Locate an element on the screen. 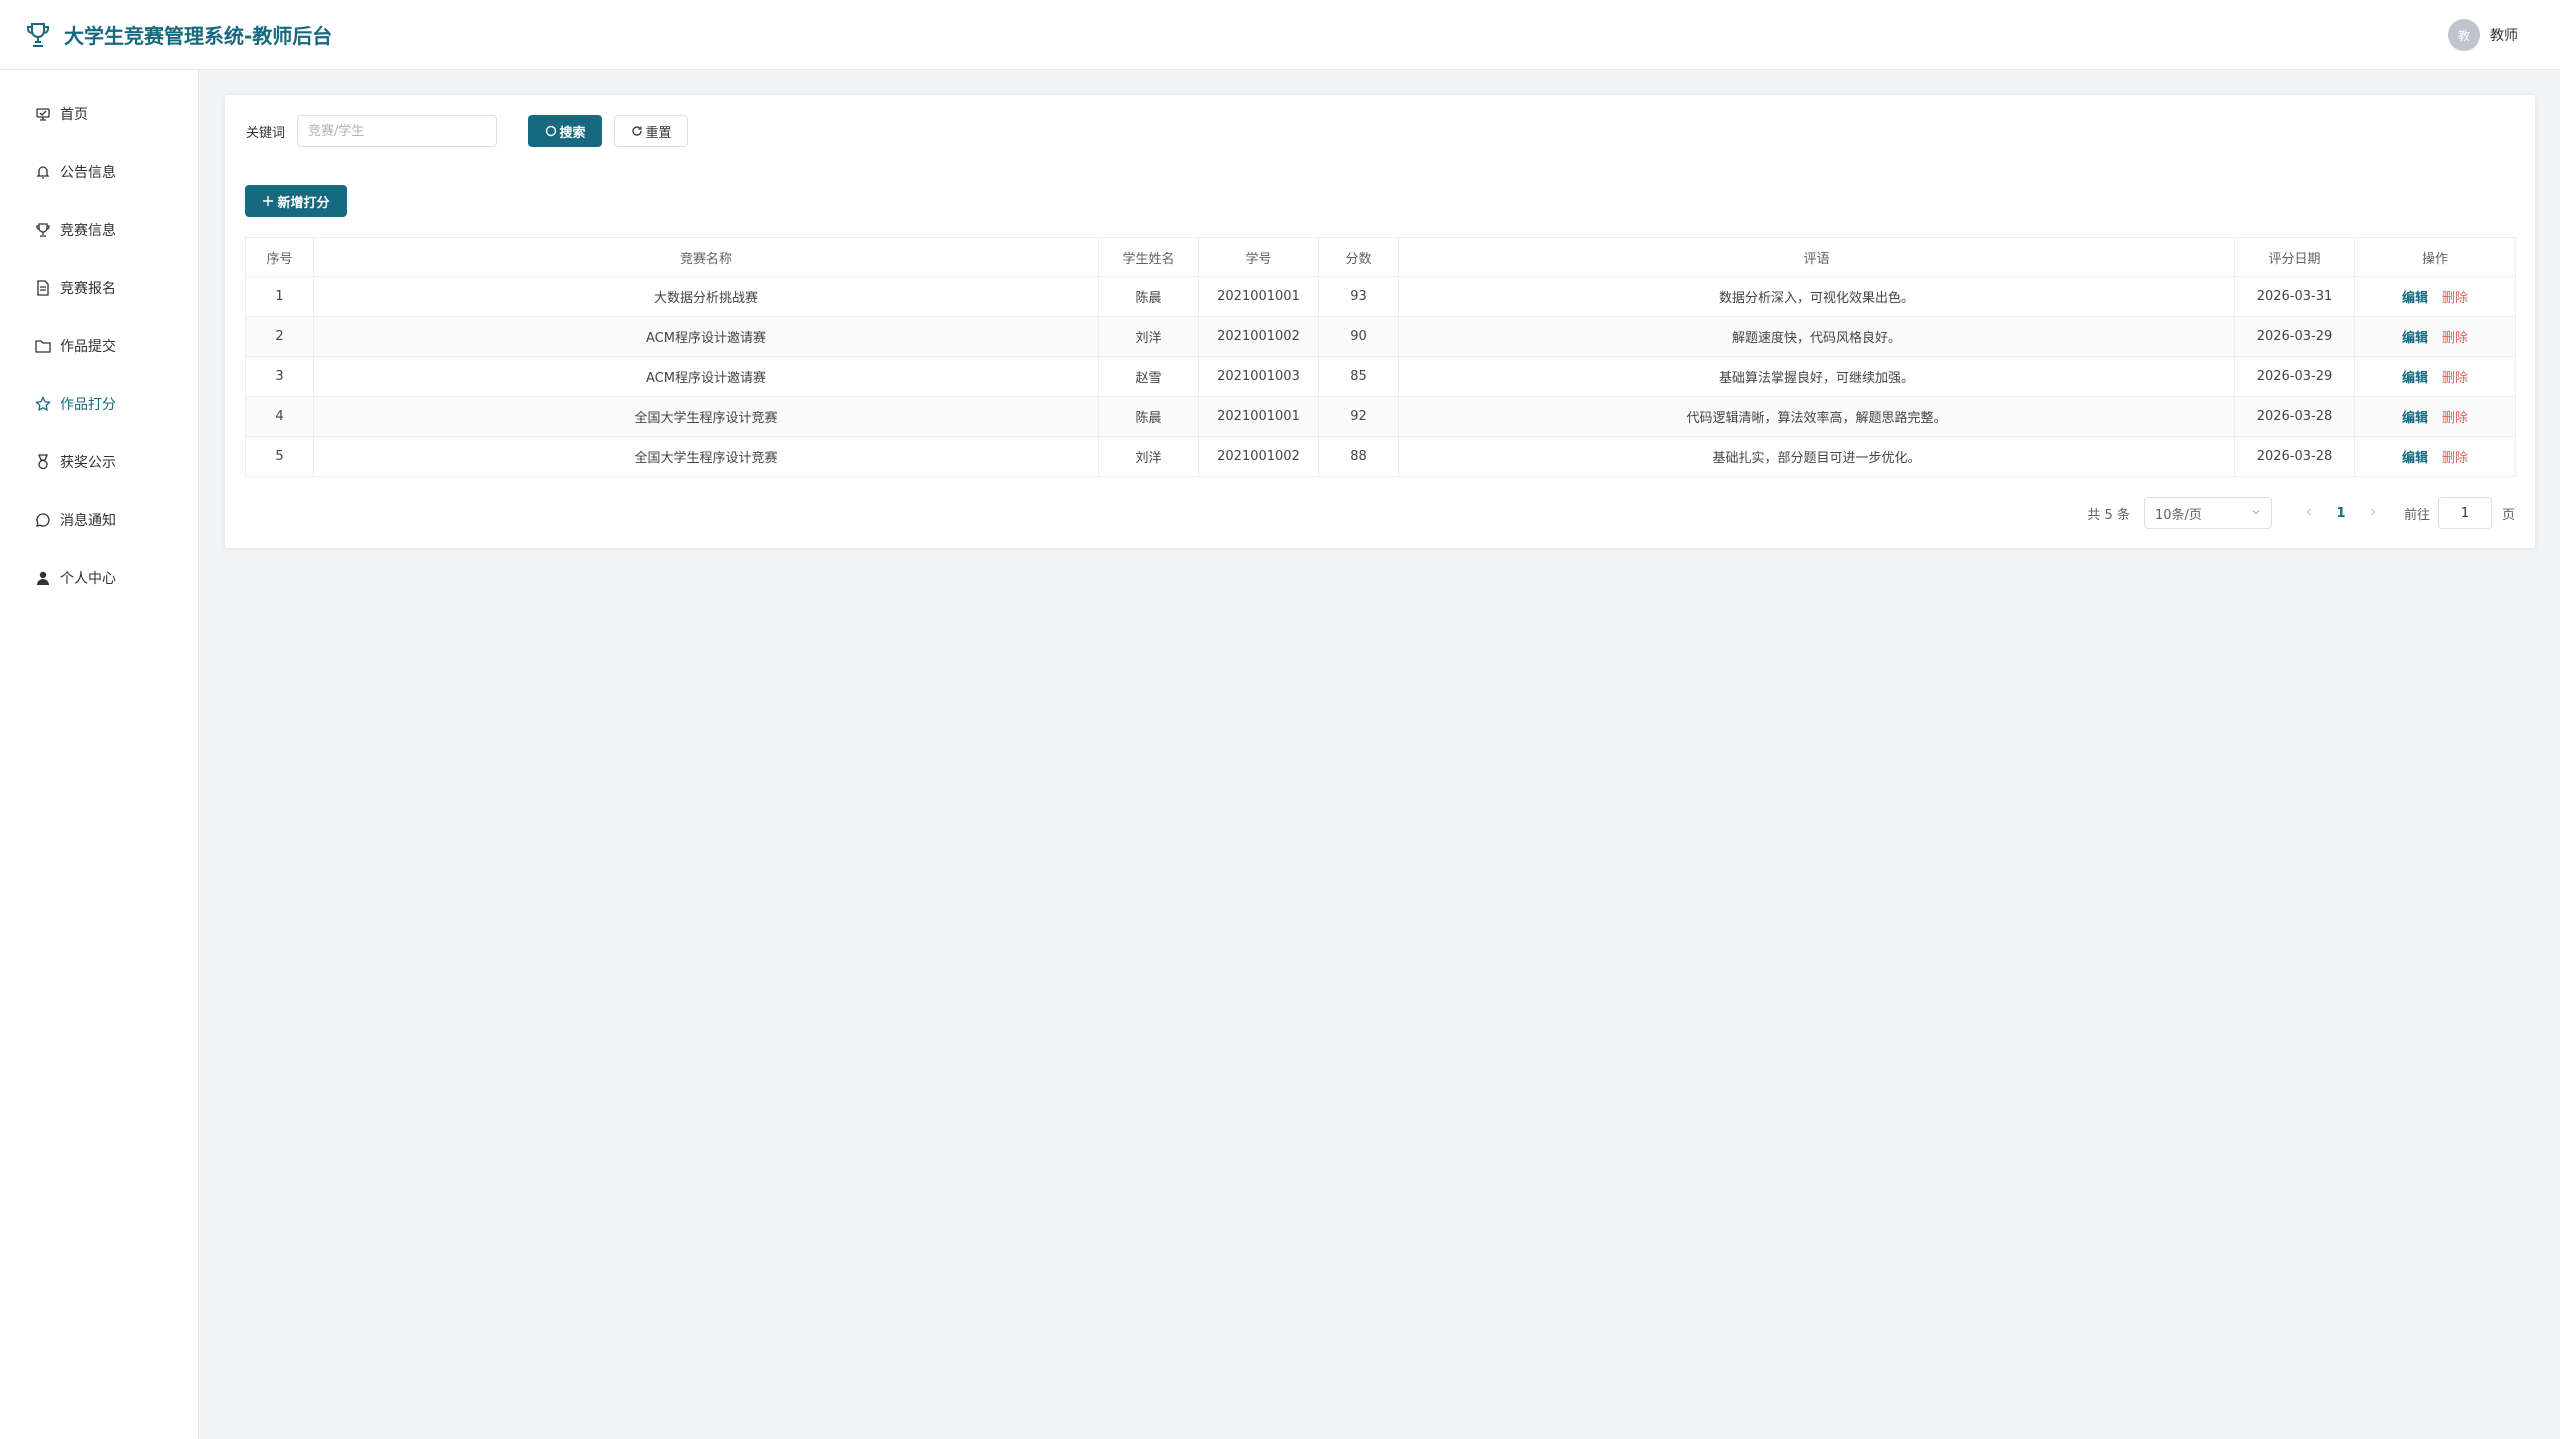 Image resolution: width=2560 pixels, height=1439 pixels. search-button-label: 搜索 is located at coordinates (572, 133).